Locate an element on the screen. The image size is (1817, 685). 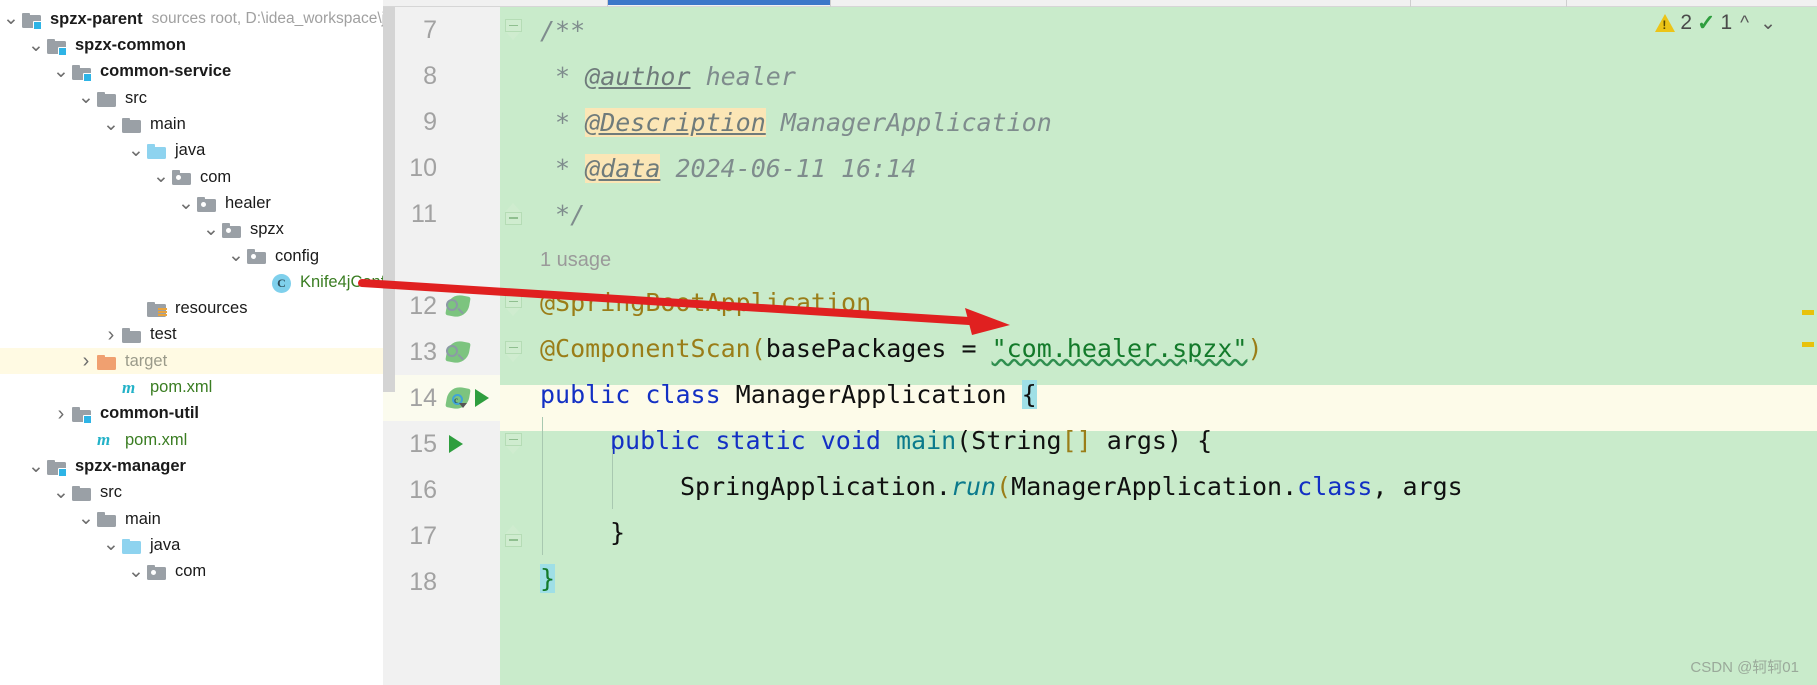
method-open-brace: { is located at coordinates (1205, 440).